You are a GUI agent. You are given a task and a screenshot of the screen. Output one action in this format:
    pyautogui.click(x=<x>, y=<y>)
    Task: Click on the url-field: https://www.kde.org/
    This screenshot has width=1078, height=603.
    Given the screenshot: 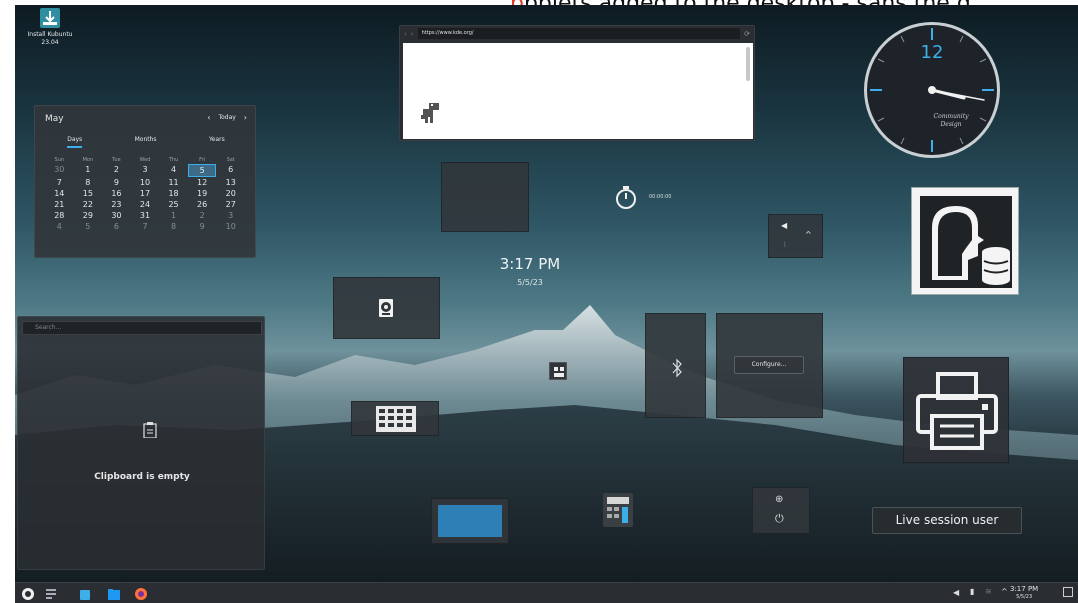 What is the action you would take?
    pyautogui.click(x=579, y=33)
    